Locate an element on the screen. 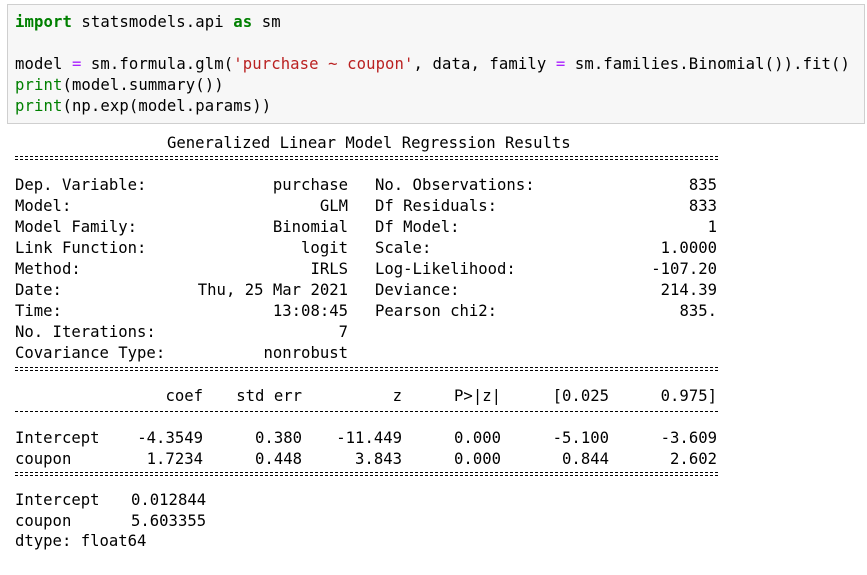 This screenshot has width=867, height=575. code-token: sm is located at coordinates (266, 22).